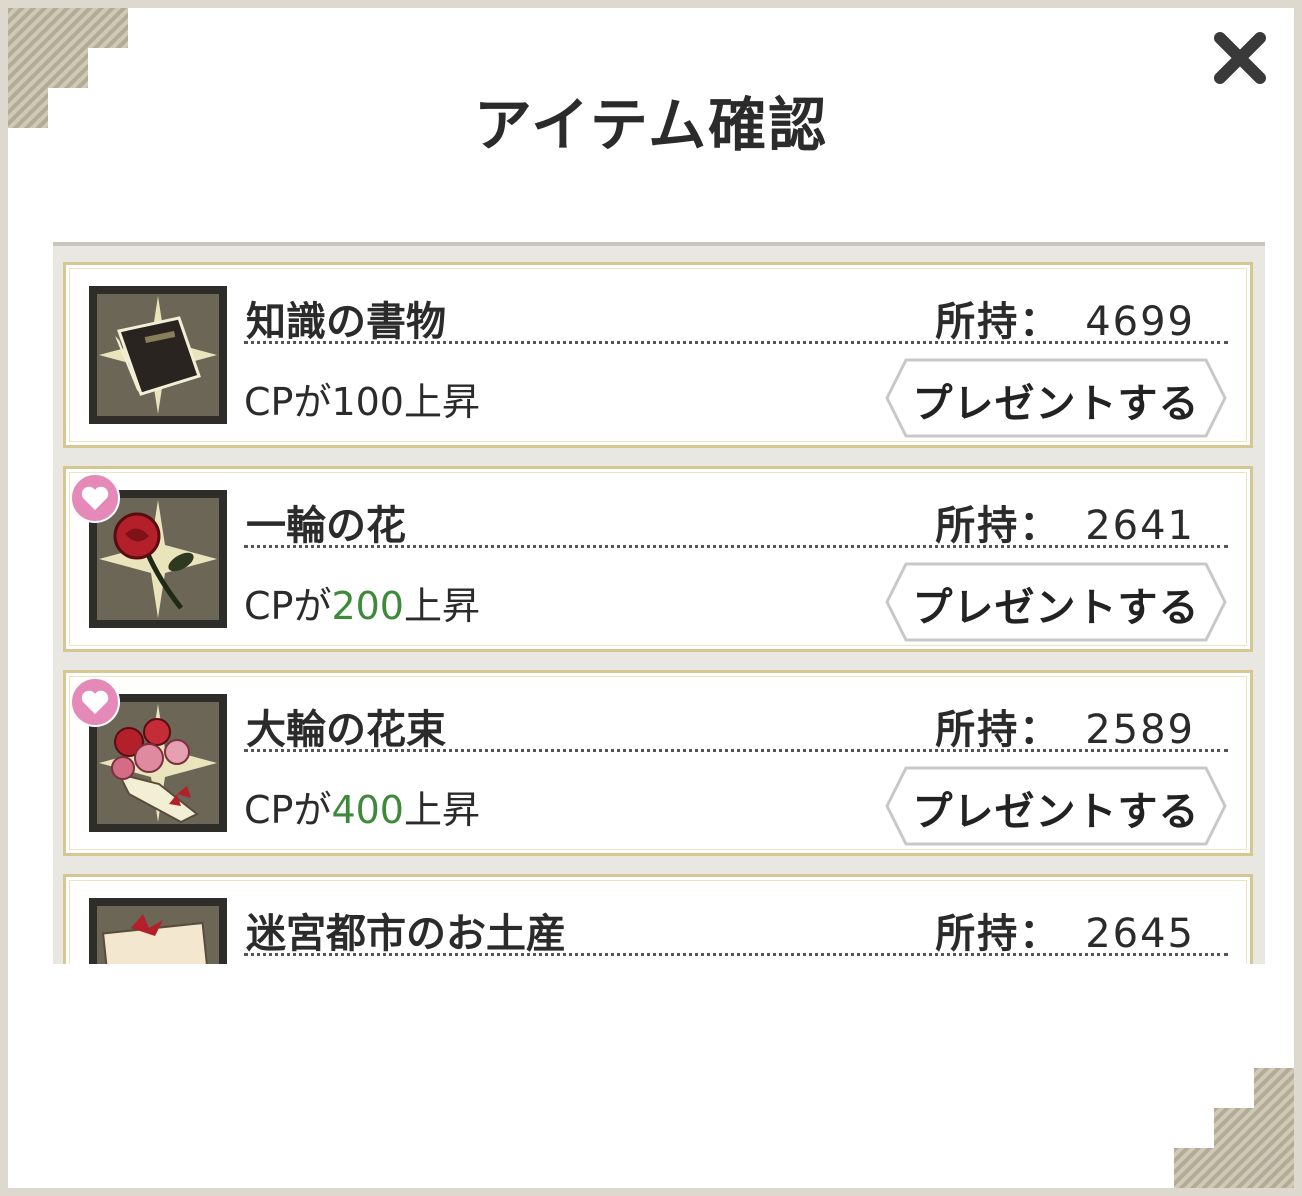 Image resolution: width=1302 pixels, height=1196 pixels. I want to click on owned-number: 2641, so click(1140, 526).